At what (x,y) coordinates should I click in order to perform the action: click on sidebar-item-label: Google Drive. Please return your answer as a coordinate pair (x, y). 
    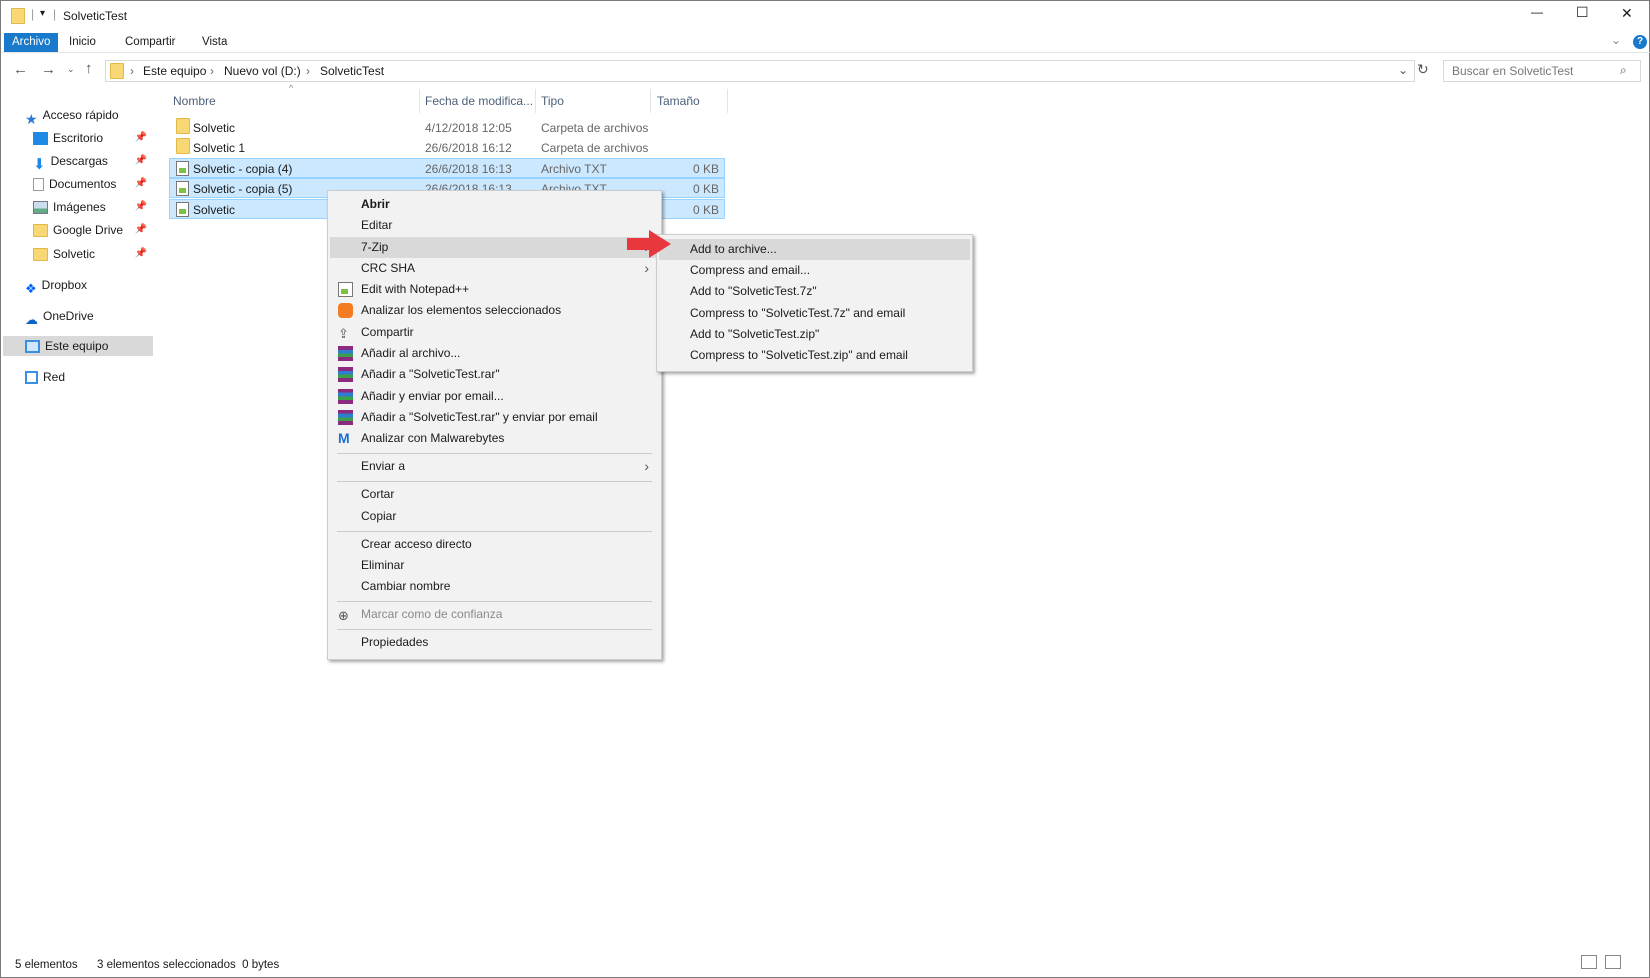
    Looking at the image, I should click on (88, 230).